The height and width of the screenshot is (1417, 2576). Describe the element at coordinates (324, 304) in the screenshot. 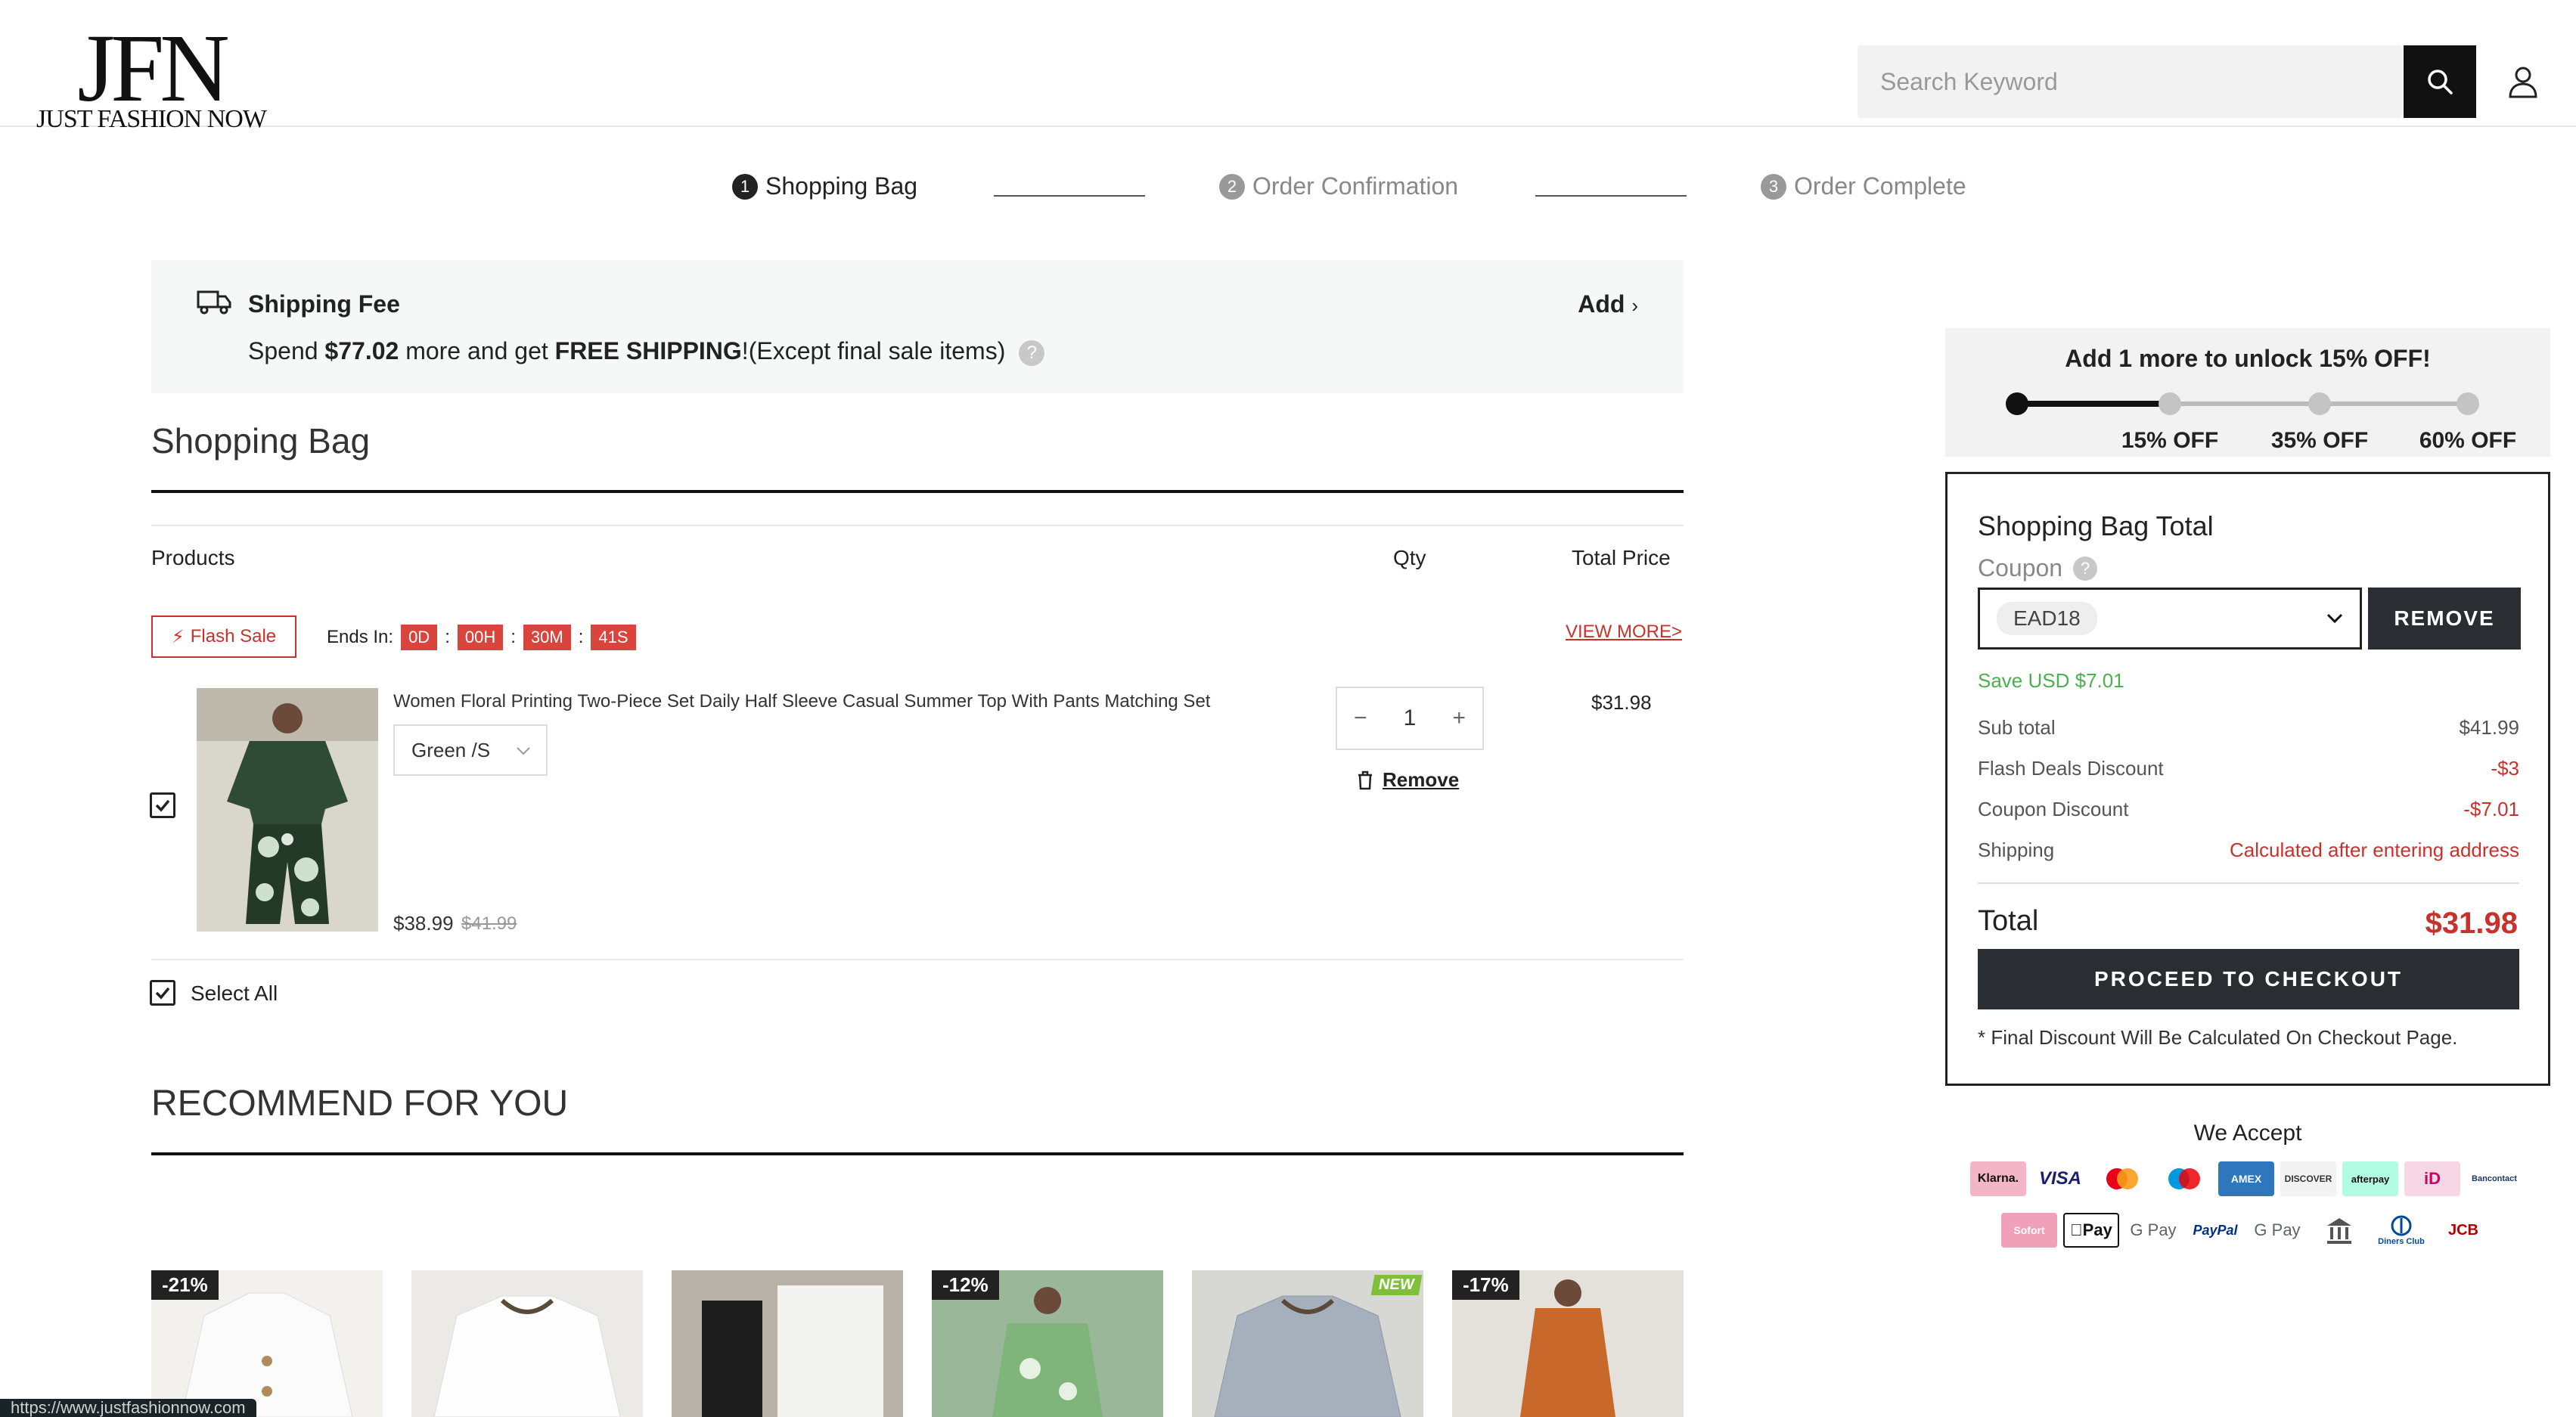

I see `shipping-fee-title: Shipping Fee` at that location.